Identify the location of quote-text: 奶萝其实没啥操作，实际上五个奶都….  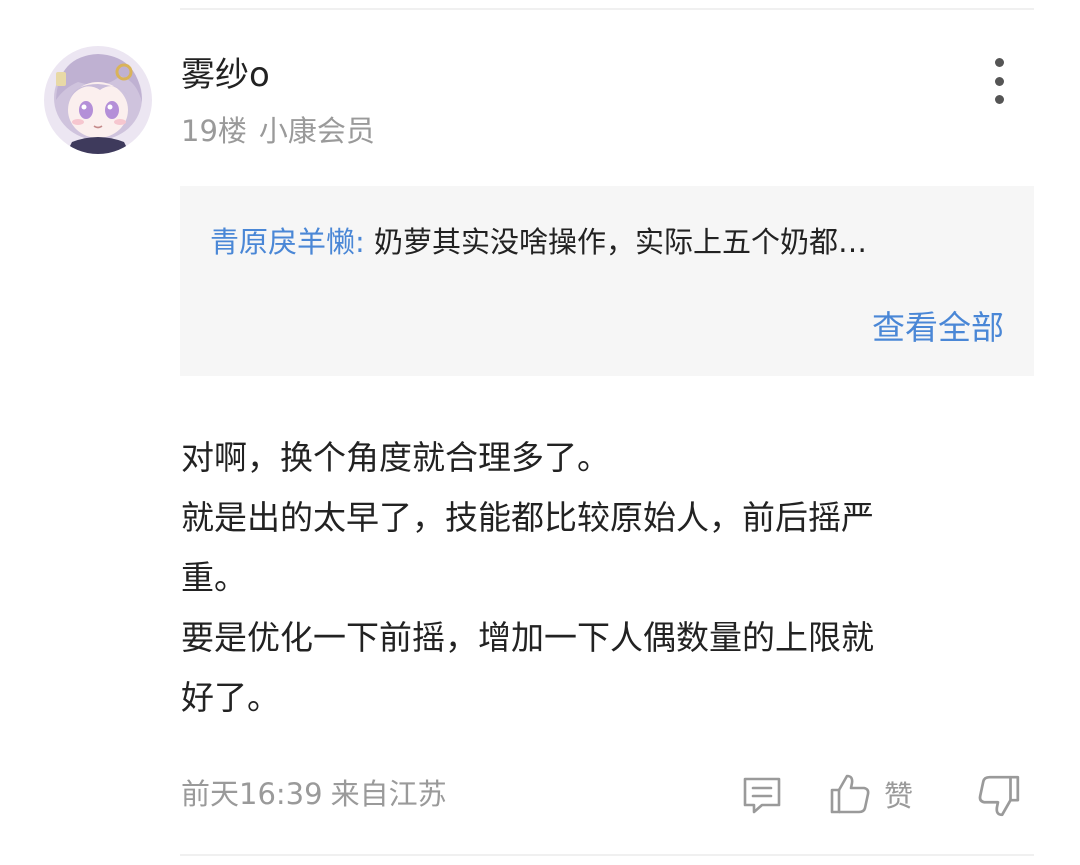
(621, 242).